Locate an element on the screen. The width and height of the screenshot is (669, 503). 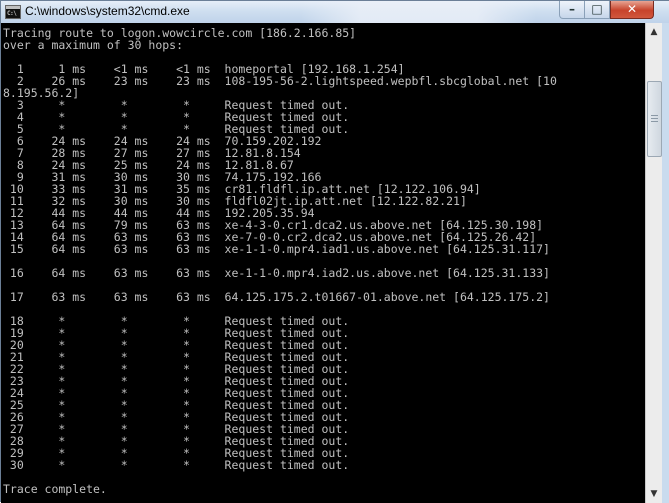
vertical-scrollbar: ▲ ▼ is located at coordinates (653, 263).